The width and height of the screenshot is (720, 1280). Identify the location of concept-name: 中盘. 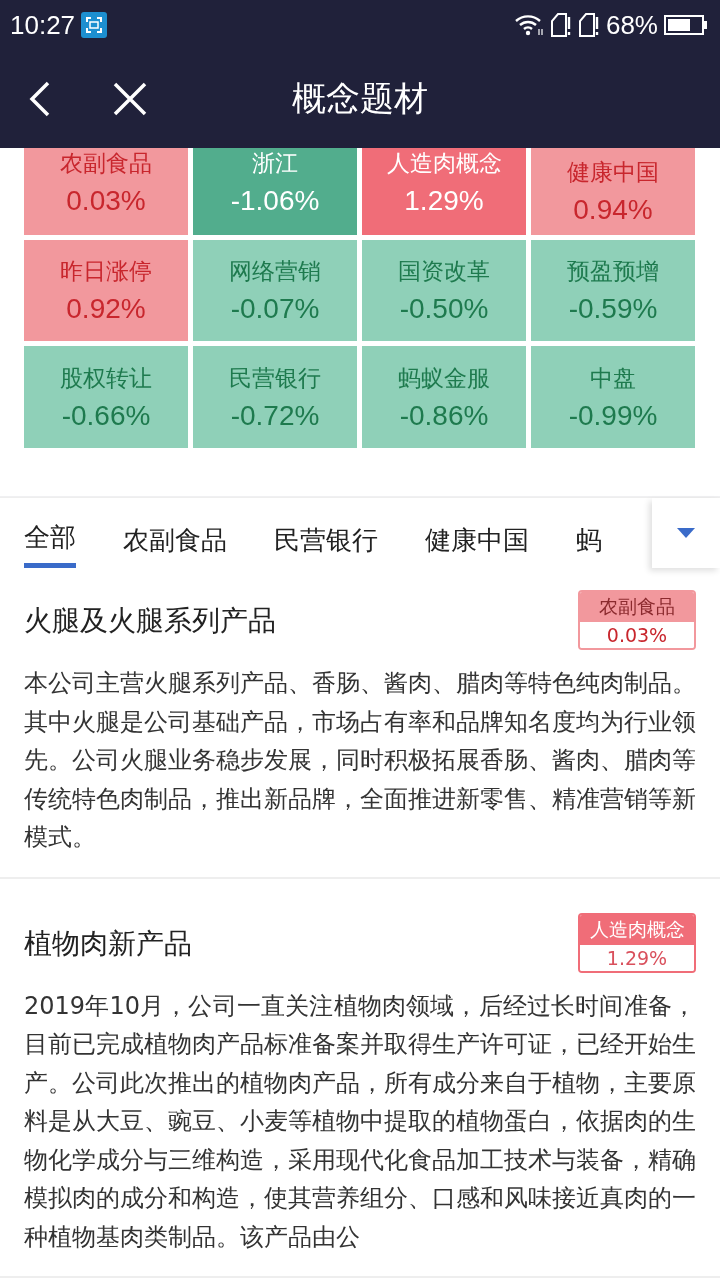
(613, 378).